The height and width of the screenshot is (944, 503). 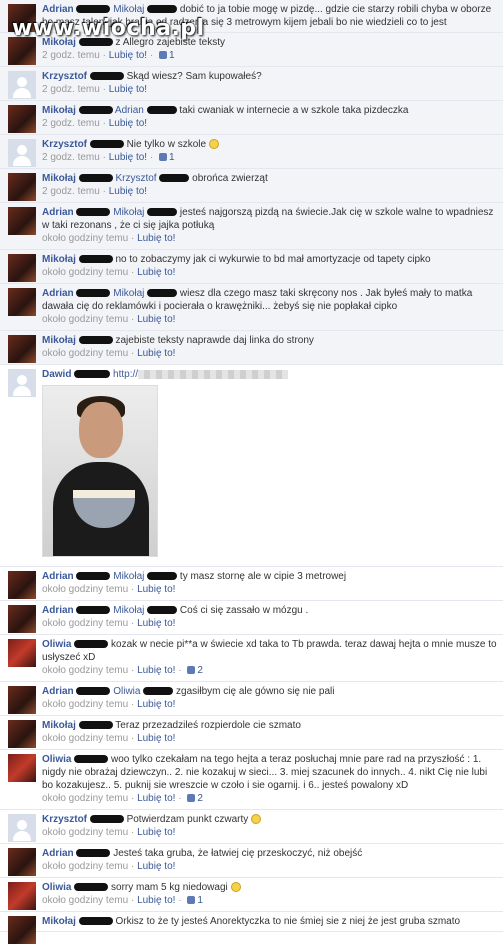 I want to click on mention-link: Oliwia, so click(x=126, y=691).